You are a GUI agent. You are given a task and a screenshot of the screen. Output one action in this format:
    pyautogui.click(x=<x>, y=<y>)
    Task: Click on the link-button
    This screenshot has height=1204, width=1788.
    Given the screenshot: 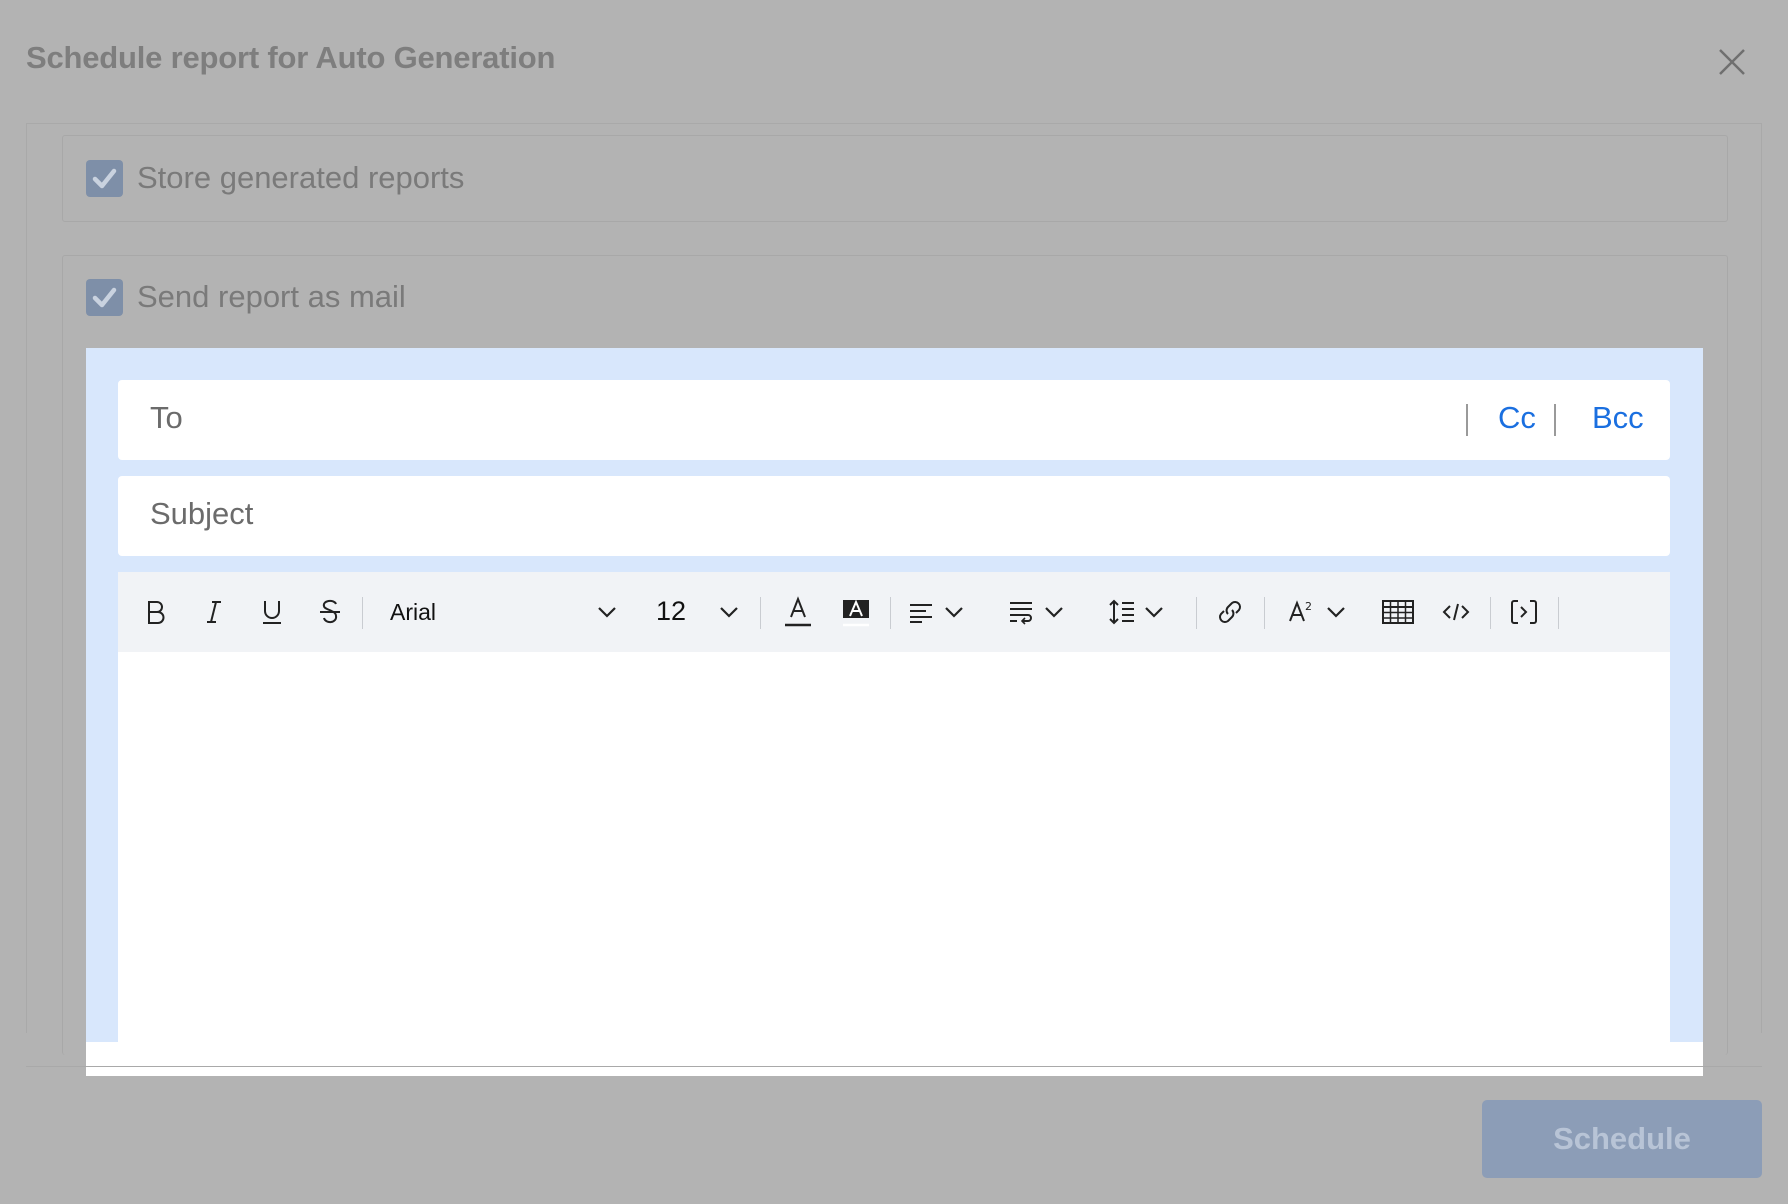 What is the action you would take?
    pyautogui.click(x=1230, y=612)
    